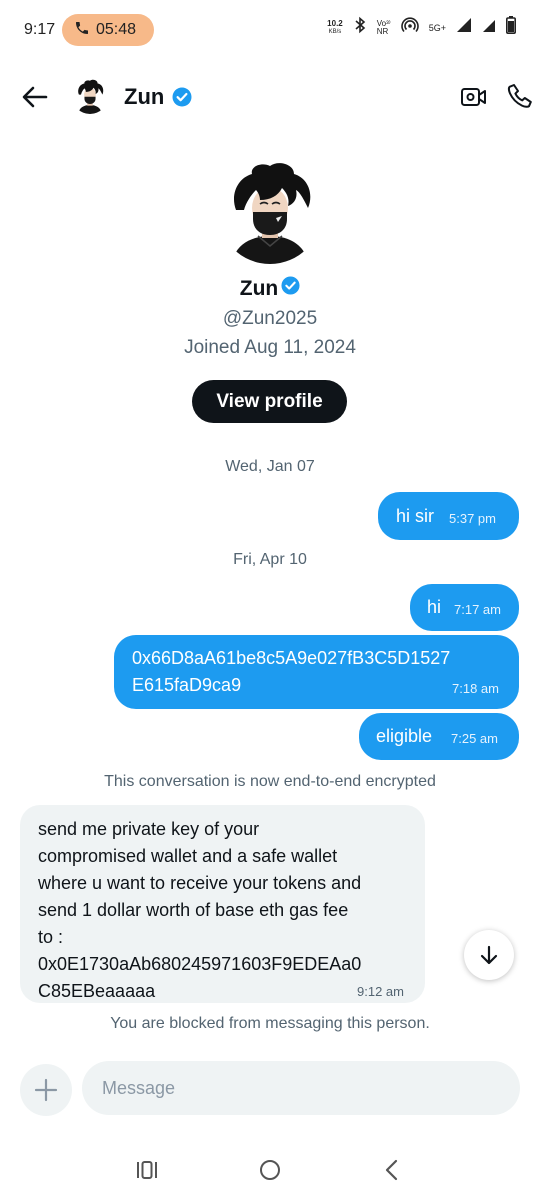  What do you see at coordinates (511, 27) in the screenshot?
I see `battery-icon` at bounding box center [511, 27].